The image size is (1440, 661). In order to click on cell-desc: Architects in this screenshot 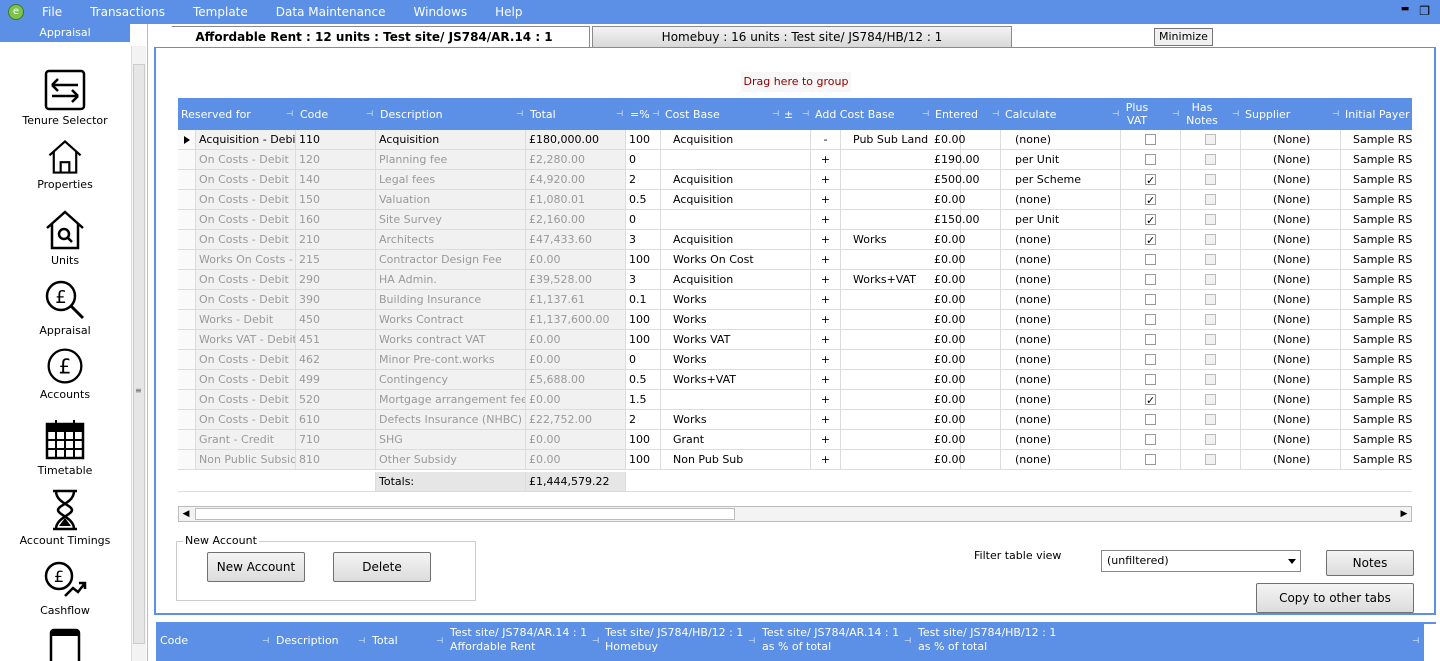, I will do `click(451, 240)`.